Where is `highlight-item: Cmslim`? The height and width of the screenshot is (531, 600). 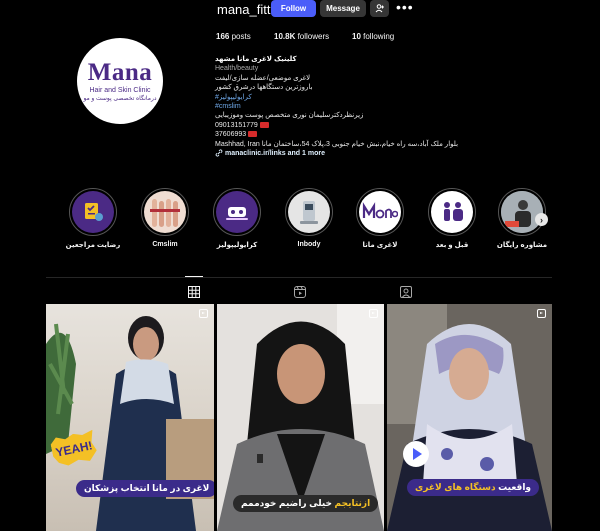
highlight-item: Cmslim is located at coordinates (165, 218).